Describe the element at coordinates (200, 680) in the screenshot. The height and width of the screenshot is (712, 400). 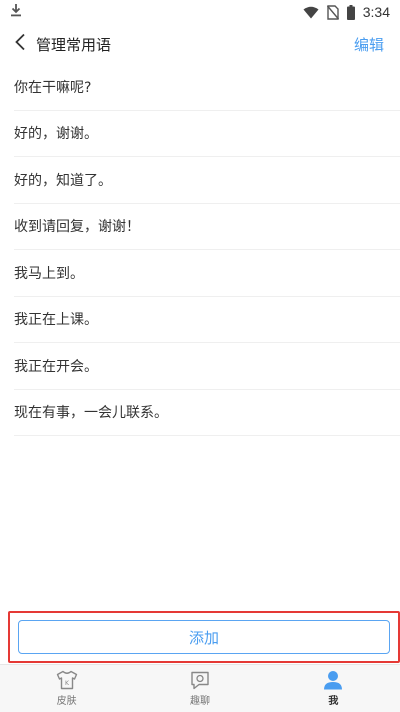
I see `chat-icon` at that location.